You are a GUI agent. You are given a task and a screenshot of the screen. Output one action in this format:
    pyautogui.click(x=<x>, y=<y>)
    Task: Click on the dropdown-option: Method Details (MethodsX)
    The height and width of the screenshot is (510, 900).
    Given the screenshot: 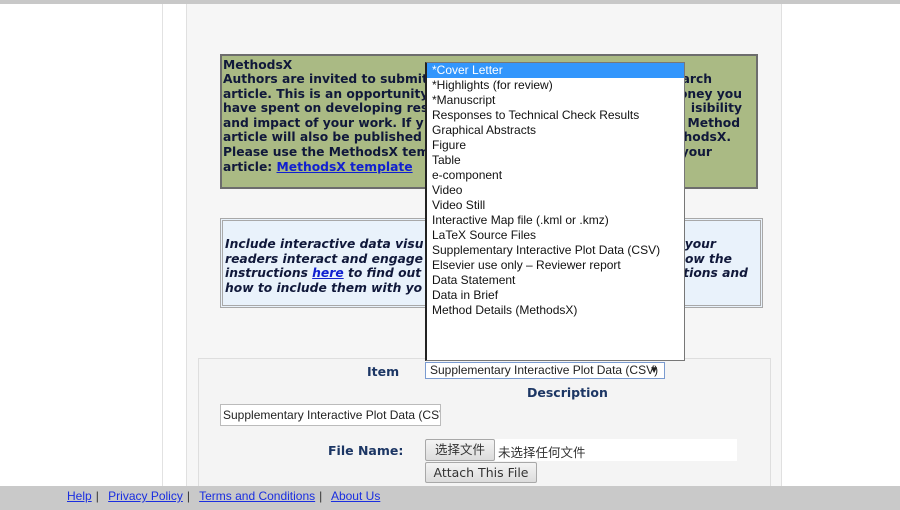 What is the action you would take?
    pyautogui.click(x=555, y=310)
    